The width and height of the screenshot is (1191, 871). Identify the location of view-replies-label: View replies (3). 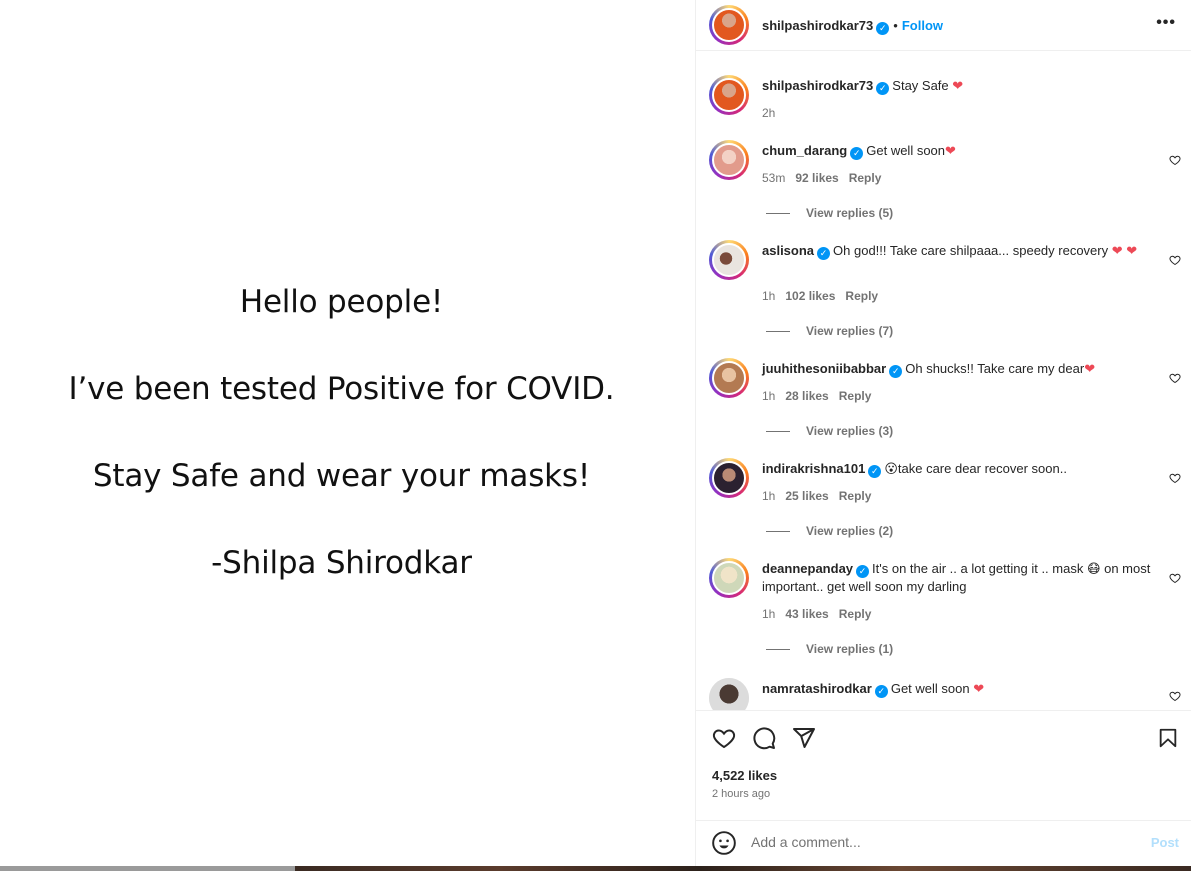
(850, 431).